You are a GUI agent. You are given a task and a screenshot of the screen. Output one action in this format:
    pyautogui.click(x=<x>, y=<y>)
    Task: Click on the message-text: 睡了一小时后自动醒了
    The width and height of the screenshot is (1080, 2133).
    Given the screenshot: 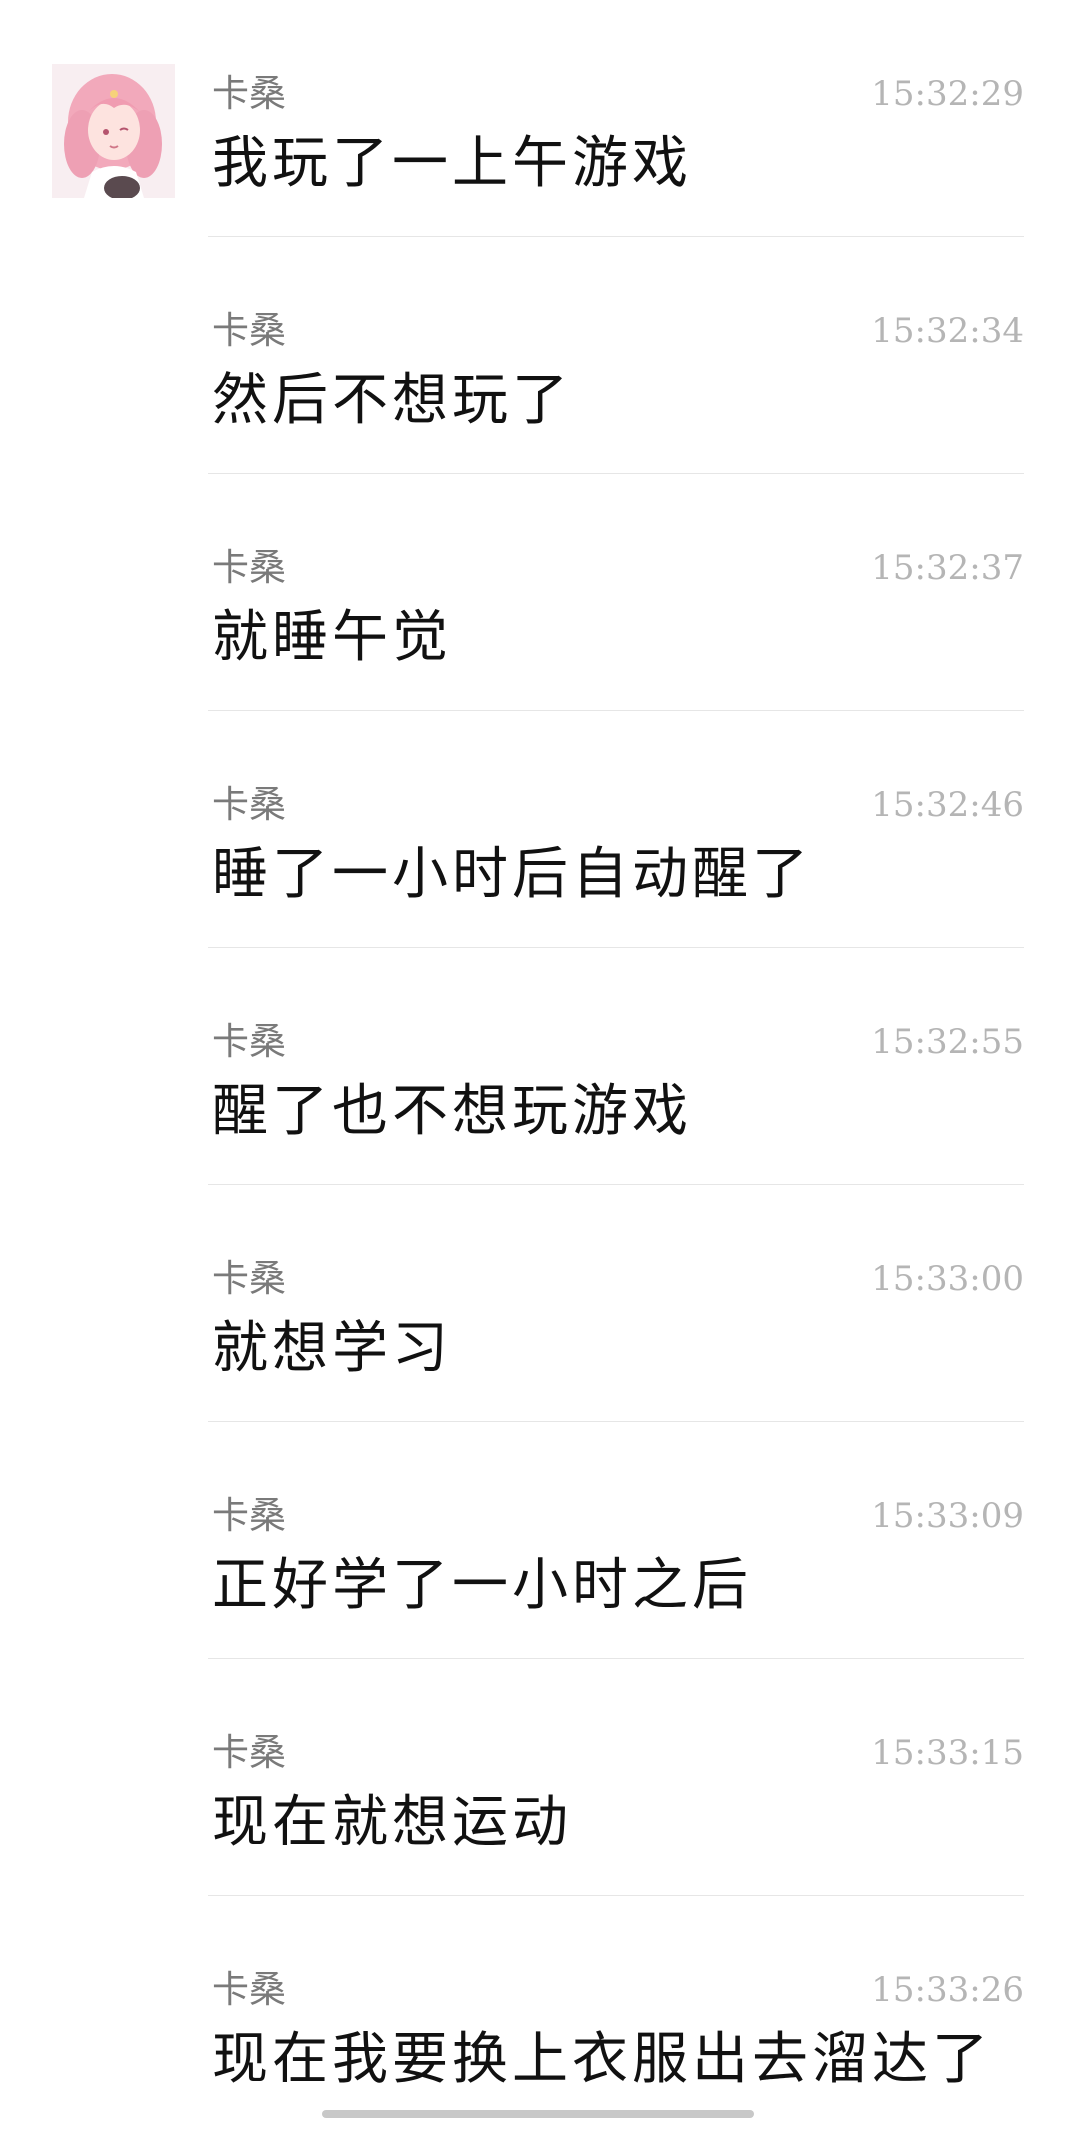 What is the action you would take?
    pyautogui.click(x=512, y=874)
    